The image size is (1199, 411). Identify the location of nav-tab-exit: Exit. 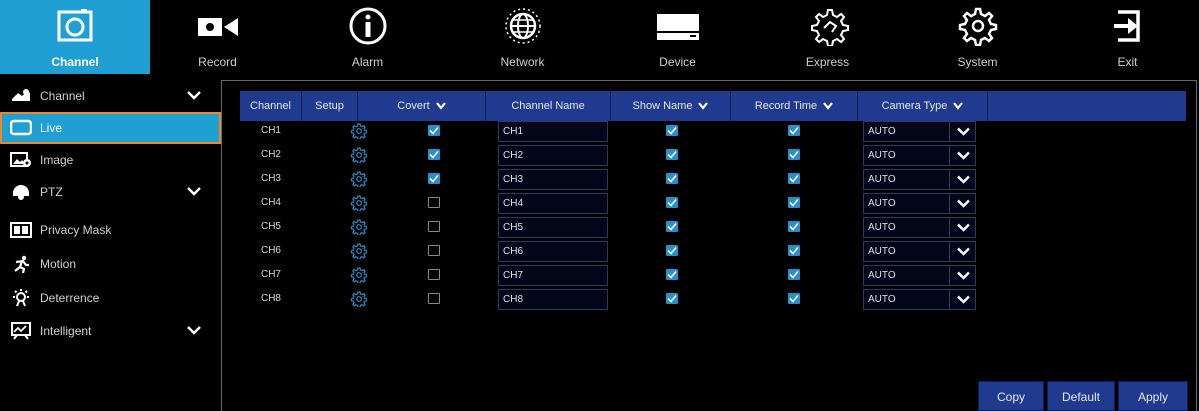
(1127, 37).